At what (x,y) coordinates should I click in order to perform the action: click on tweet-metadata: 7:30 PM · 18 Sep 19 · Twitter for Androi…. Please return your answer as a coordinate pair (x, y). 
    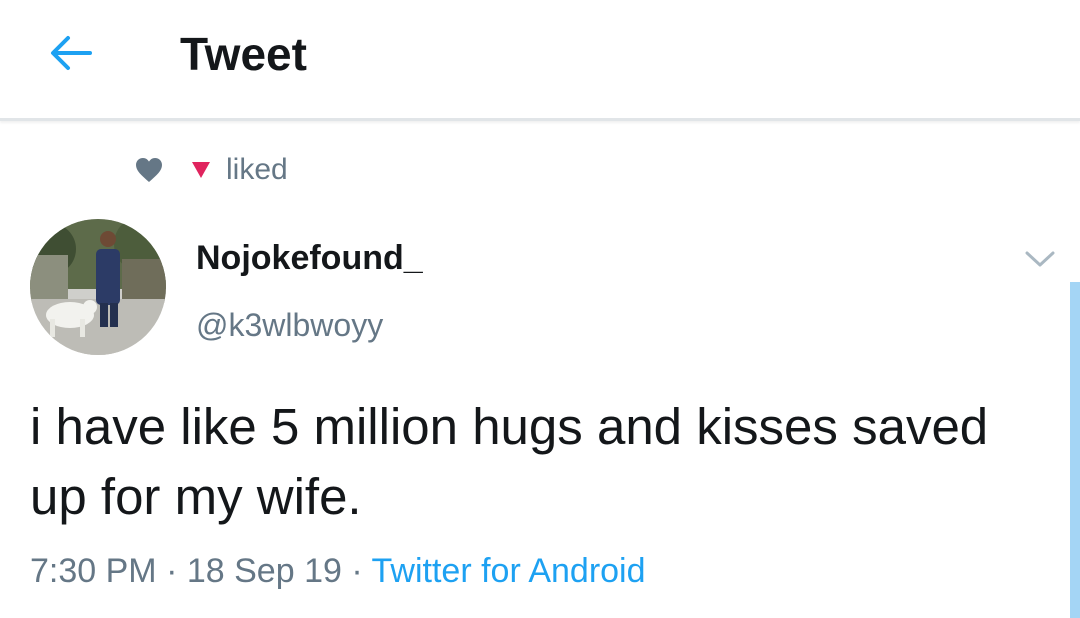
    Looking at the image, I should click on (338, 571).